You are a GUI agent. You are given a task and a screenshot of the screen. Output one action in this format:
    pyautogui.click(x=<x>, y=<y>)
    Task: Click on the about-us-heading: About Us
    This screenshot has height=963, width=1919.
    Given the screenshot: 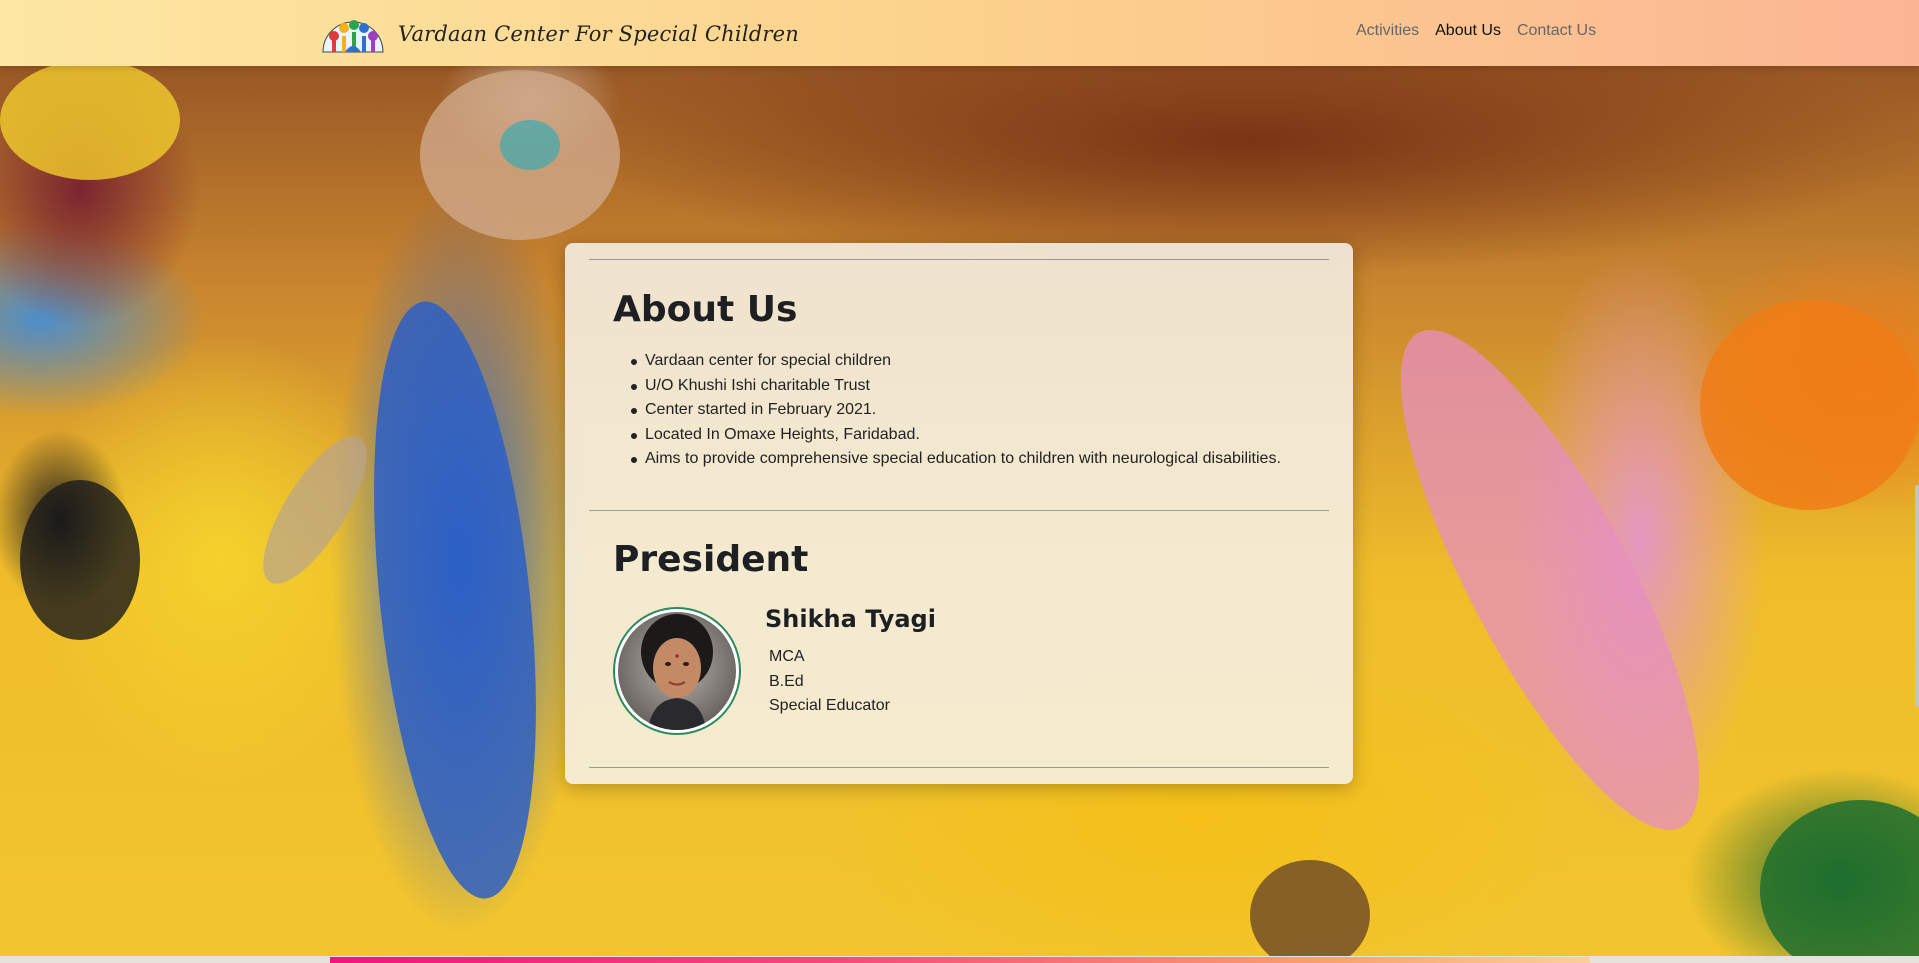 What is the action you would take?
    pyautogui.click(x=705, y=309)
    